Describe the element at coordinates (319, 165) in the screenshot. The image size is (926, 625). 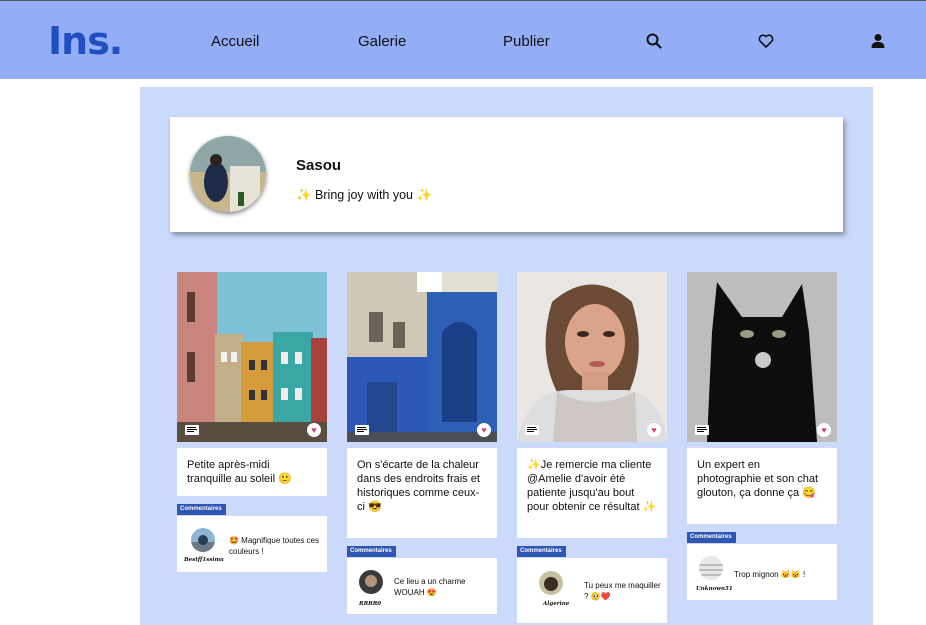
I see `profile-username: Sasou` at that location.